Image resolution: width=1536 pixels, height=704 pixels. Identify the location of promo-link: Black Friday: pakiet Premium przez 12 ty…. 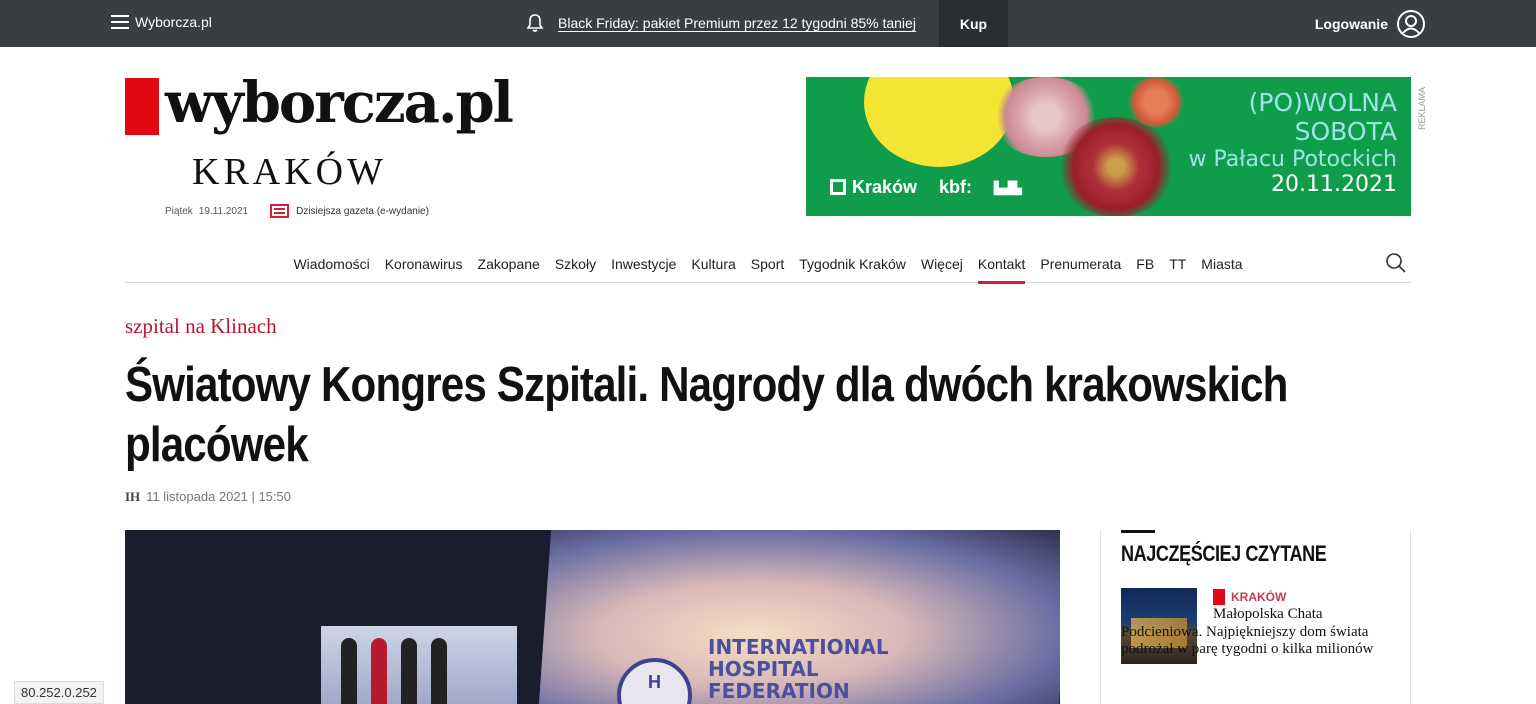
(737, 23).